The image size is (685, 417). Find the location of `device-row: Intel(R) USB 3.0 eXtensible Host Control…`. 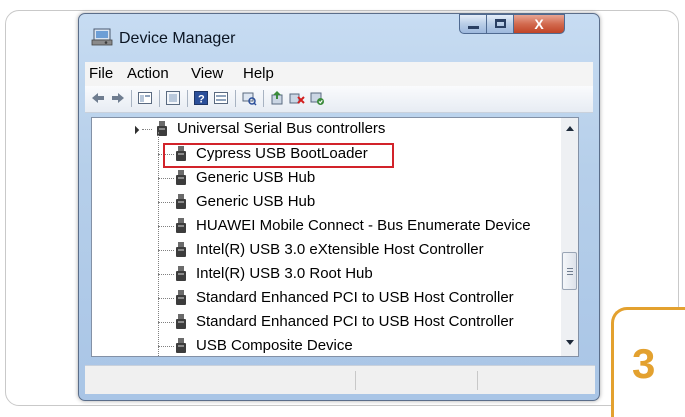

device-row: Intel(R) USB 3.0 eXtensible Host Control… is located at coordinates (327, 250).